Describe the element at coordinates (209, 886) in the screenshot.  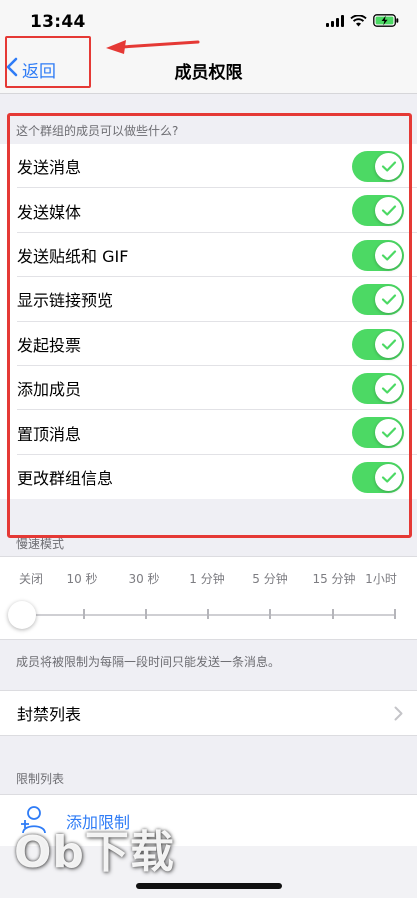
I see `home-indicator` at that location.